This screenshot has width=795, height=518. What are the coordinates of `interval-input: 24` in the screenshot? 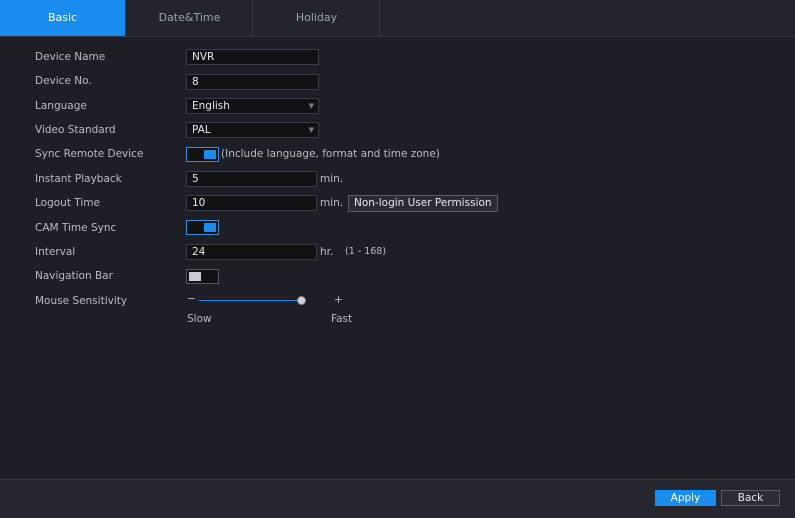 It's located at (251, 252).